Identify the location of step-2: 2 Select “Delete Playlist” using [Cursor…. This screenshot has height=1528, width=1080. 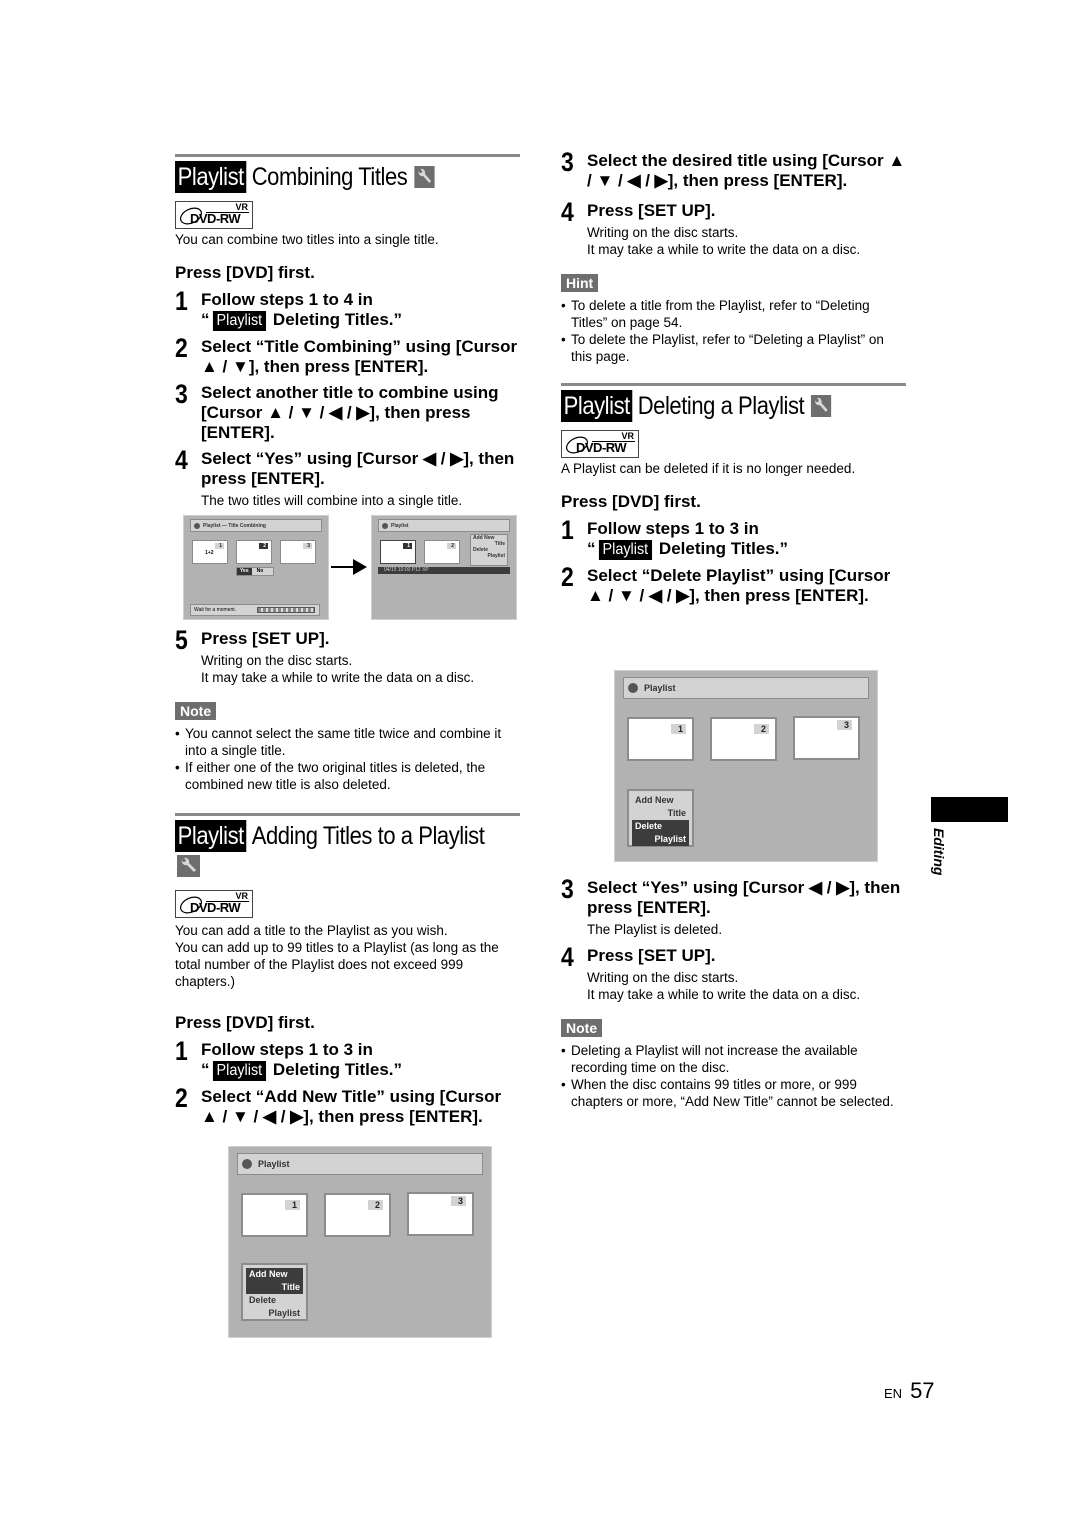
(733, 585).